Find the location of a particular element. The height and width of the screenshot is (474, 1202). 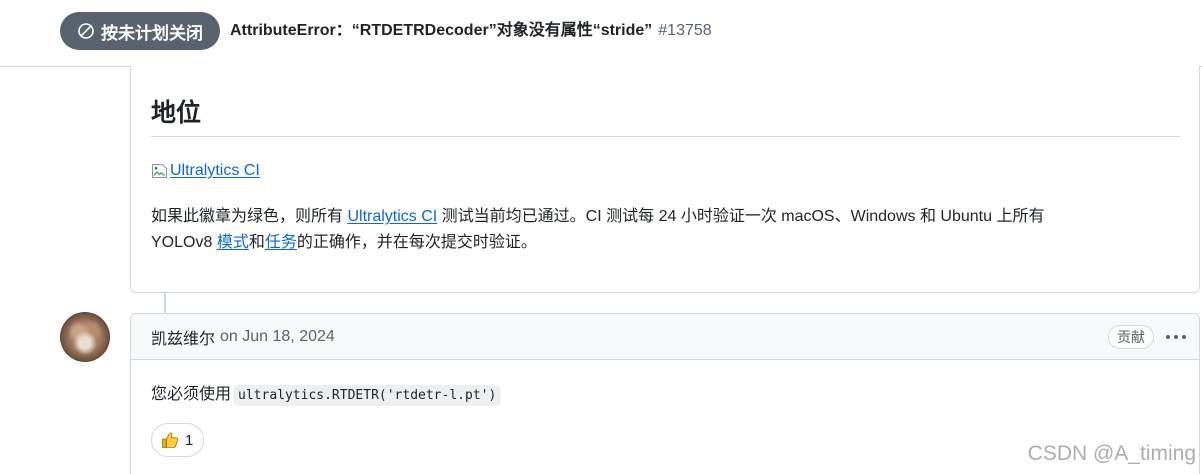

comment-author: 凯兹维尔 is located at coordinates (183, 337).